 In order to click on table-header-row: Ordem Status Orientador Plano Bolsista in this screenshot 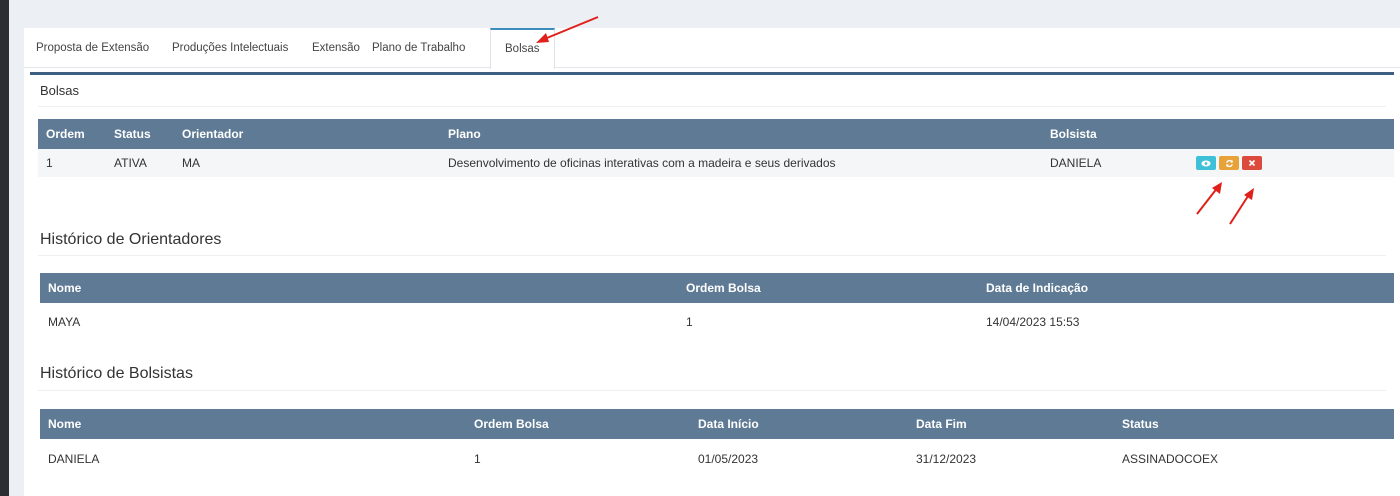, I will do `click(716, 134)`.